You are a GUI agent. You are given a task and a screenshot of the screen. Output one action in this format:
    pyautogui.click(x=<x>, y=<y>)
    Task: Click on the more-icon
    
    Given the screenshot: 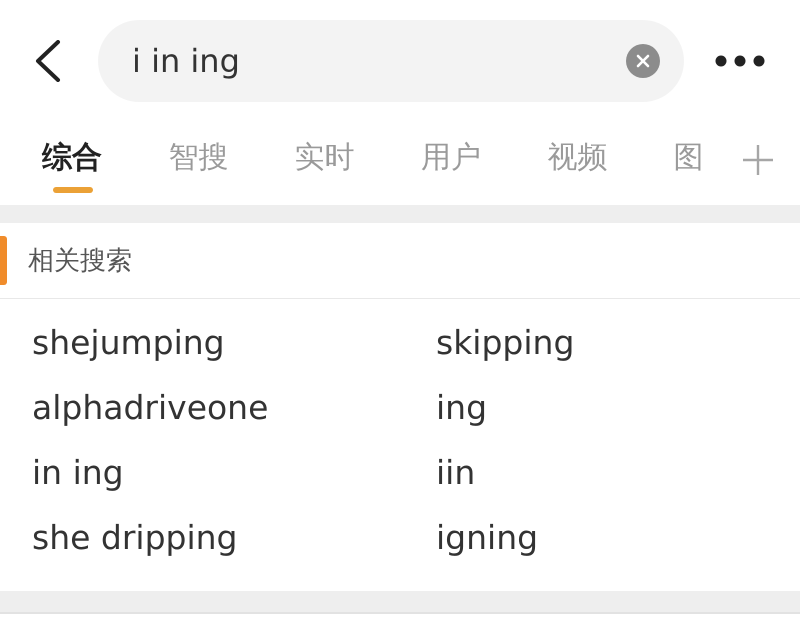 What is the action you would take?
    pyautogui.click(x=740, y=61)
    